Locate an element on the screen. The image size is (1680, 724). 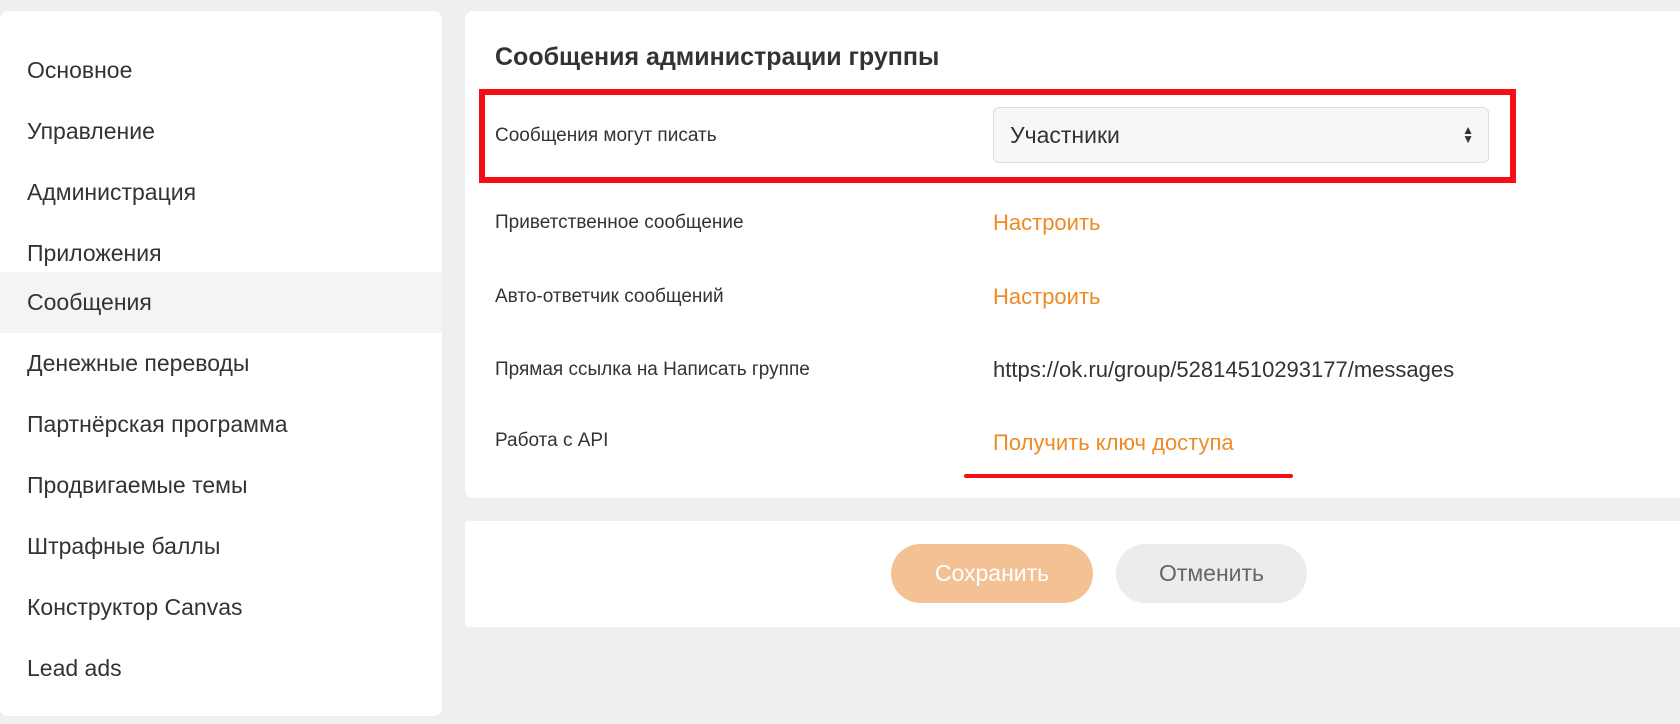
sidebar-item-main: Основное is located at coordinates (221, 70).